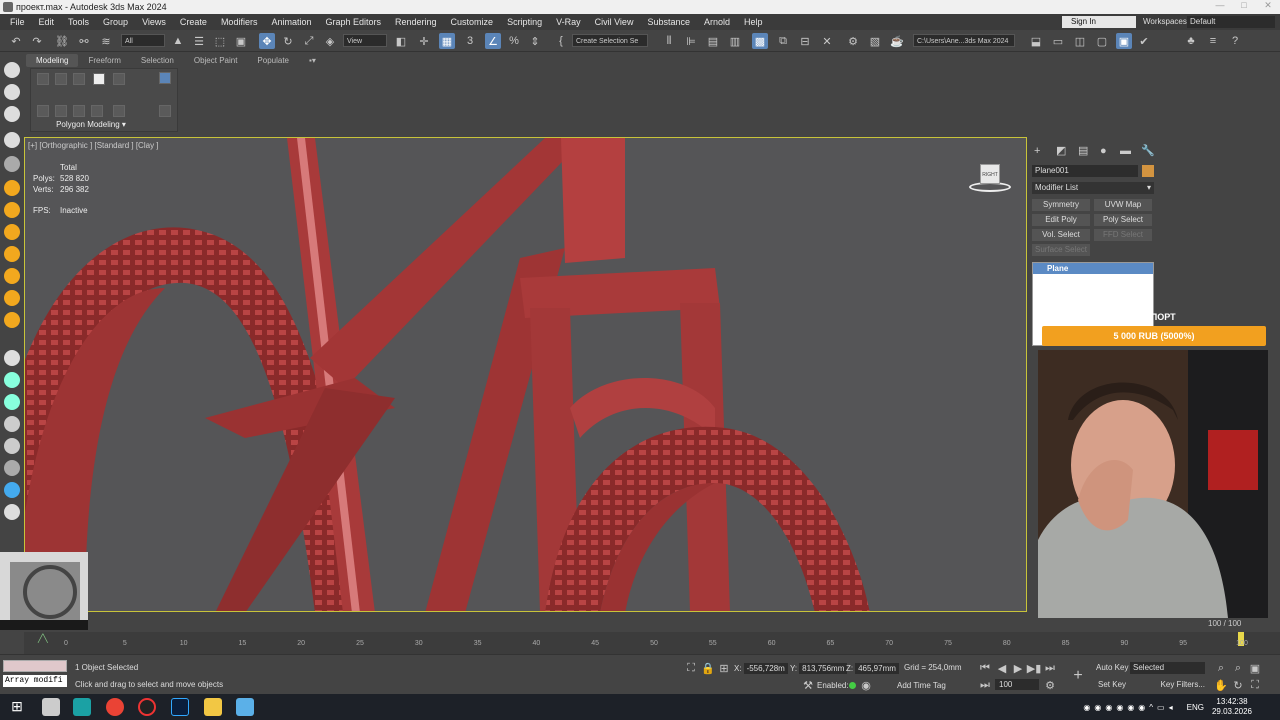 The image size is (1280, 720). I want to click on y-value: 813,756mm, so click(823, 668).